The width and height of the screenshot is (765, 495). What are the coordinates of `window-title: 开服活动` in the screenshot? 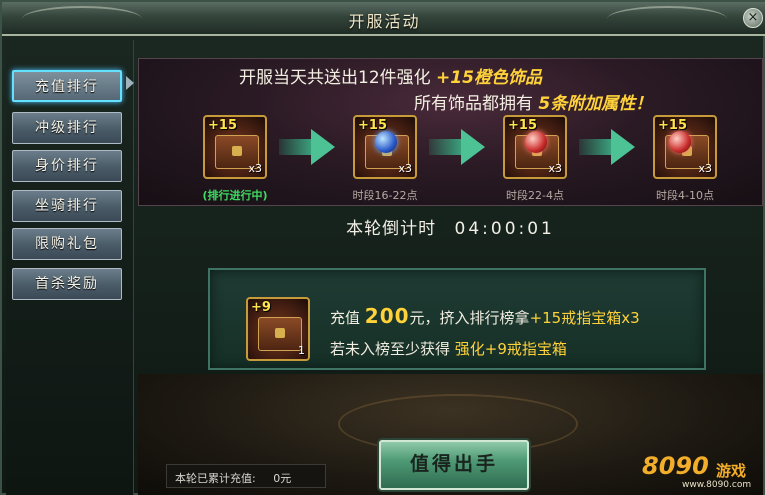 It's located at (384, 21).